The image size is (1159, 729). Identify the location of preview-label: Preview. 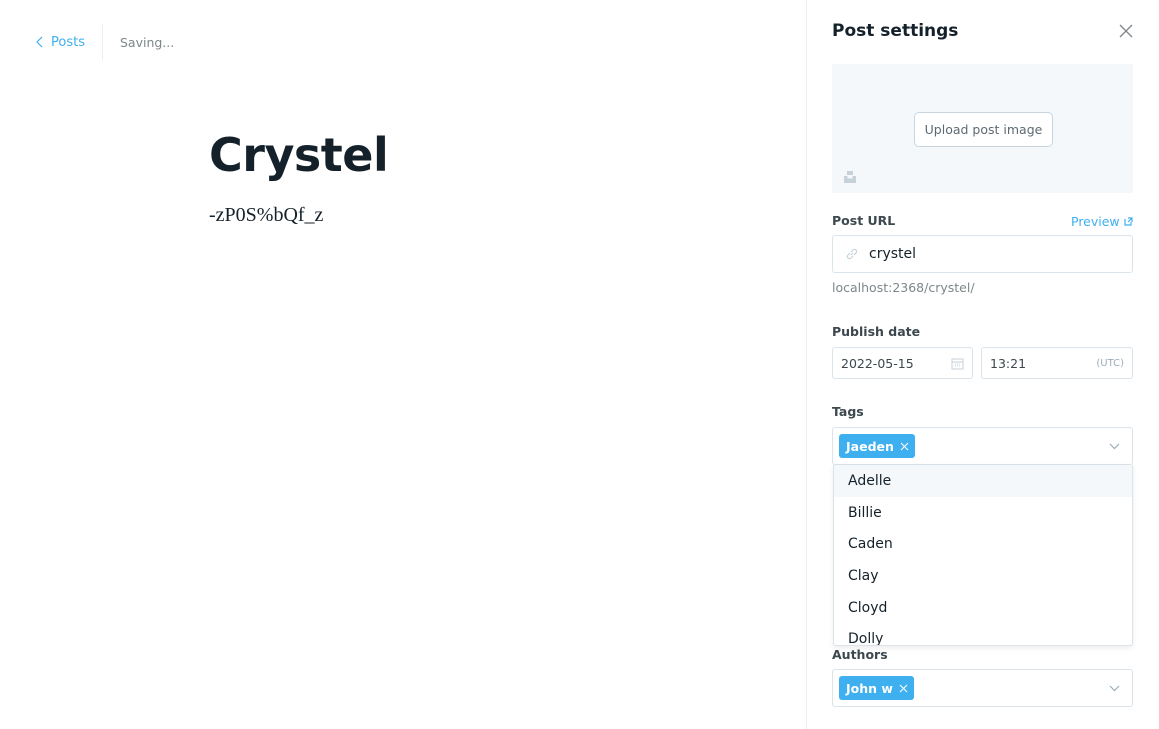
(1095, 221).